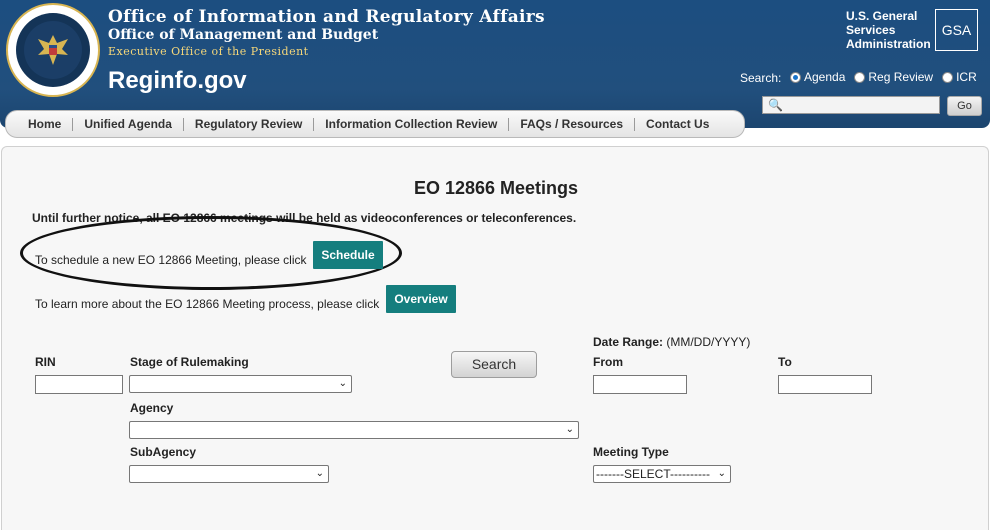 This screenshot has width=996, height=530. I want to click on radio-agenda: Agenda, so click(817, 77).